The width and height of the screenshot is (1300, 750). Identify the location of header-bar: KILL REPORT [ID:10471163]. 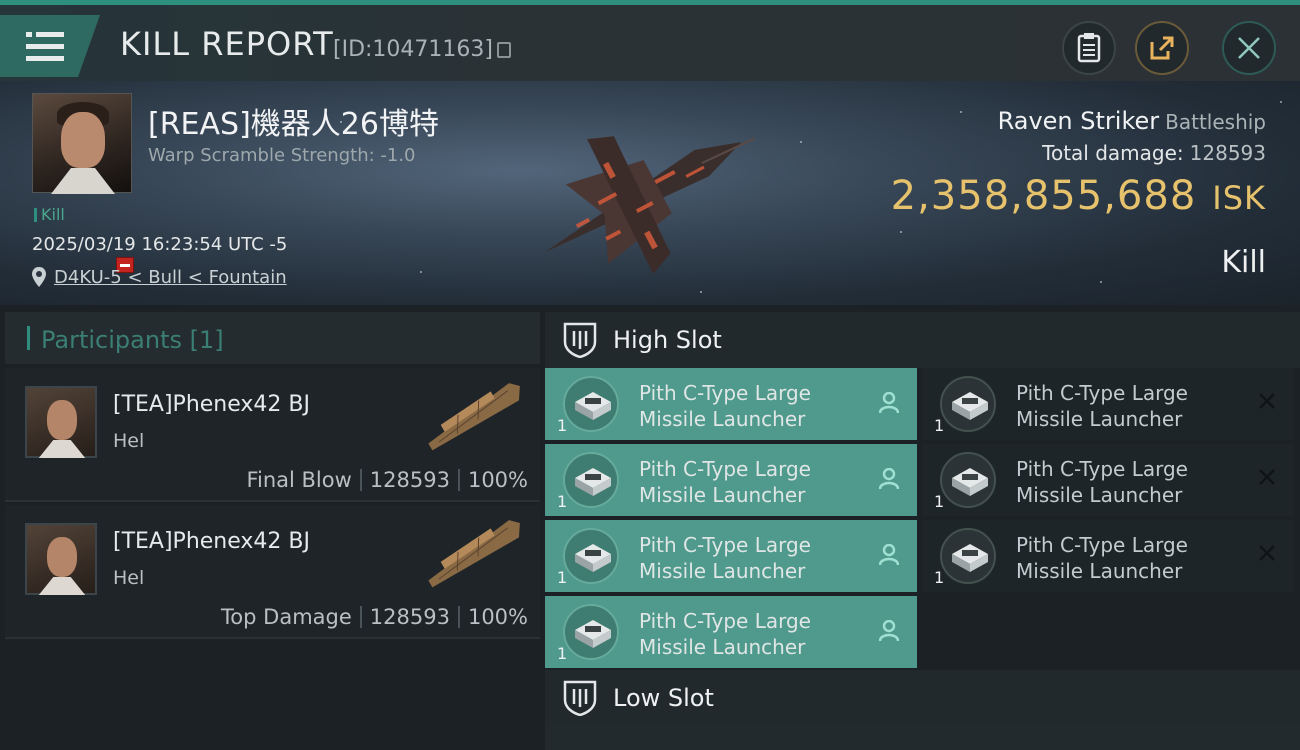
(650, 43).